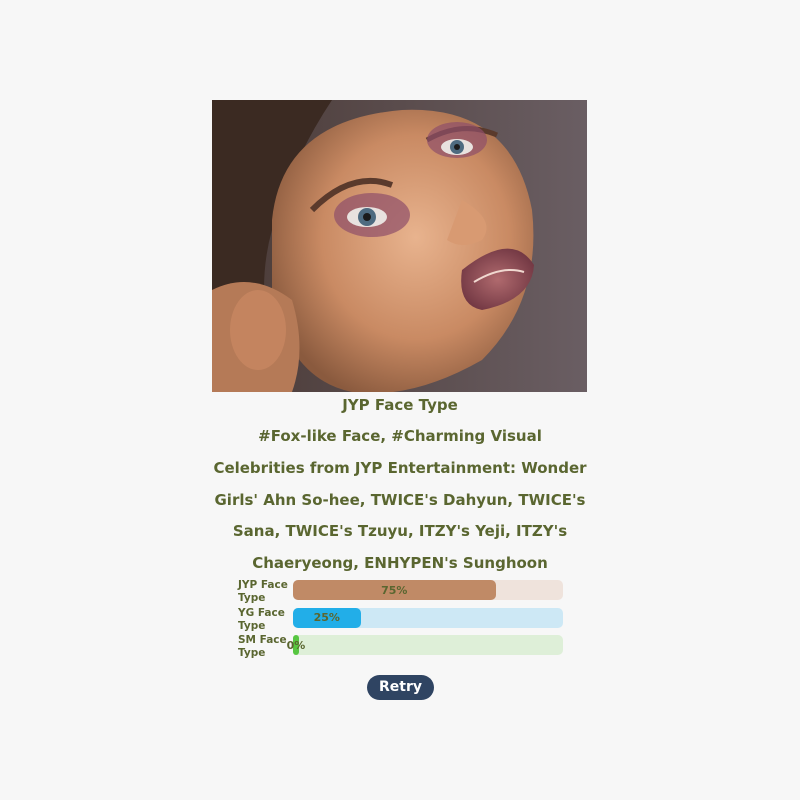 The height and width of the screenshot is (800, 800). I want to click on bar-percent-sm: 0%, so click(296, 645).